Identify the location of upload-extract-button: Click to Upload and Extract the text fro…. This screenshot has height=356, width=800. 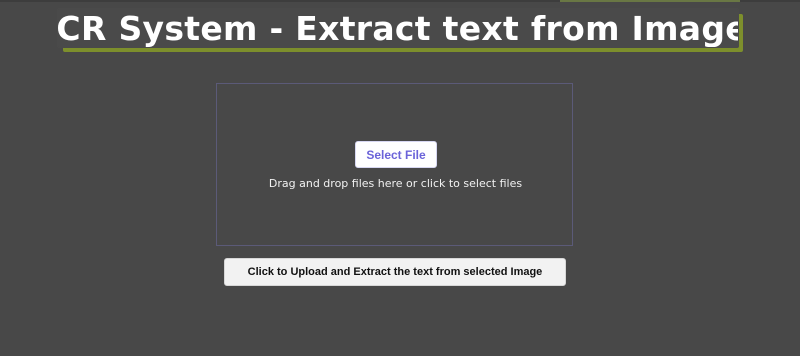
(395, 272).